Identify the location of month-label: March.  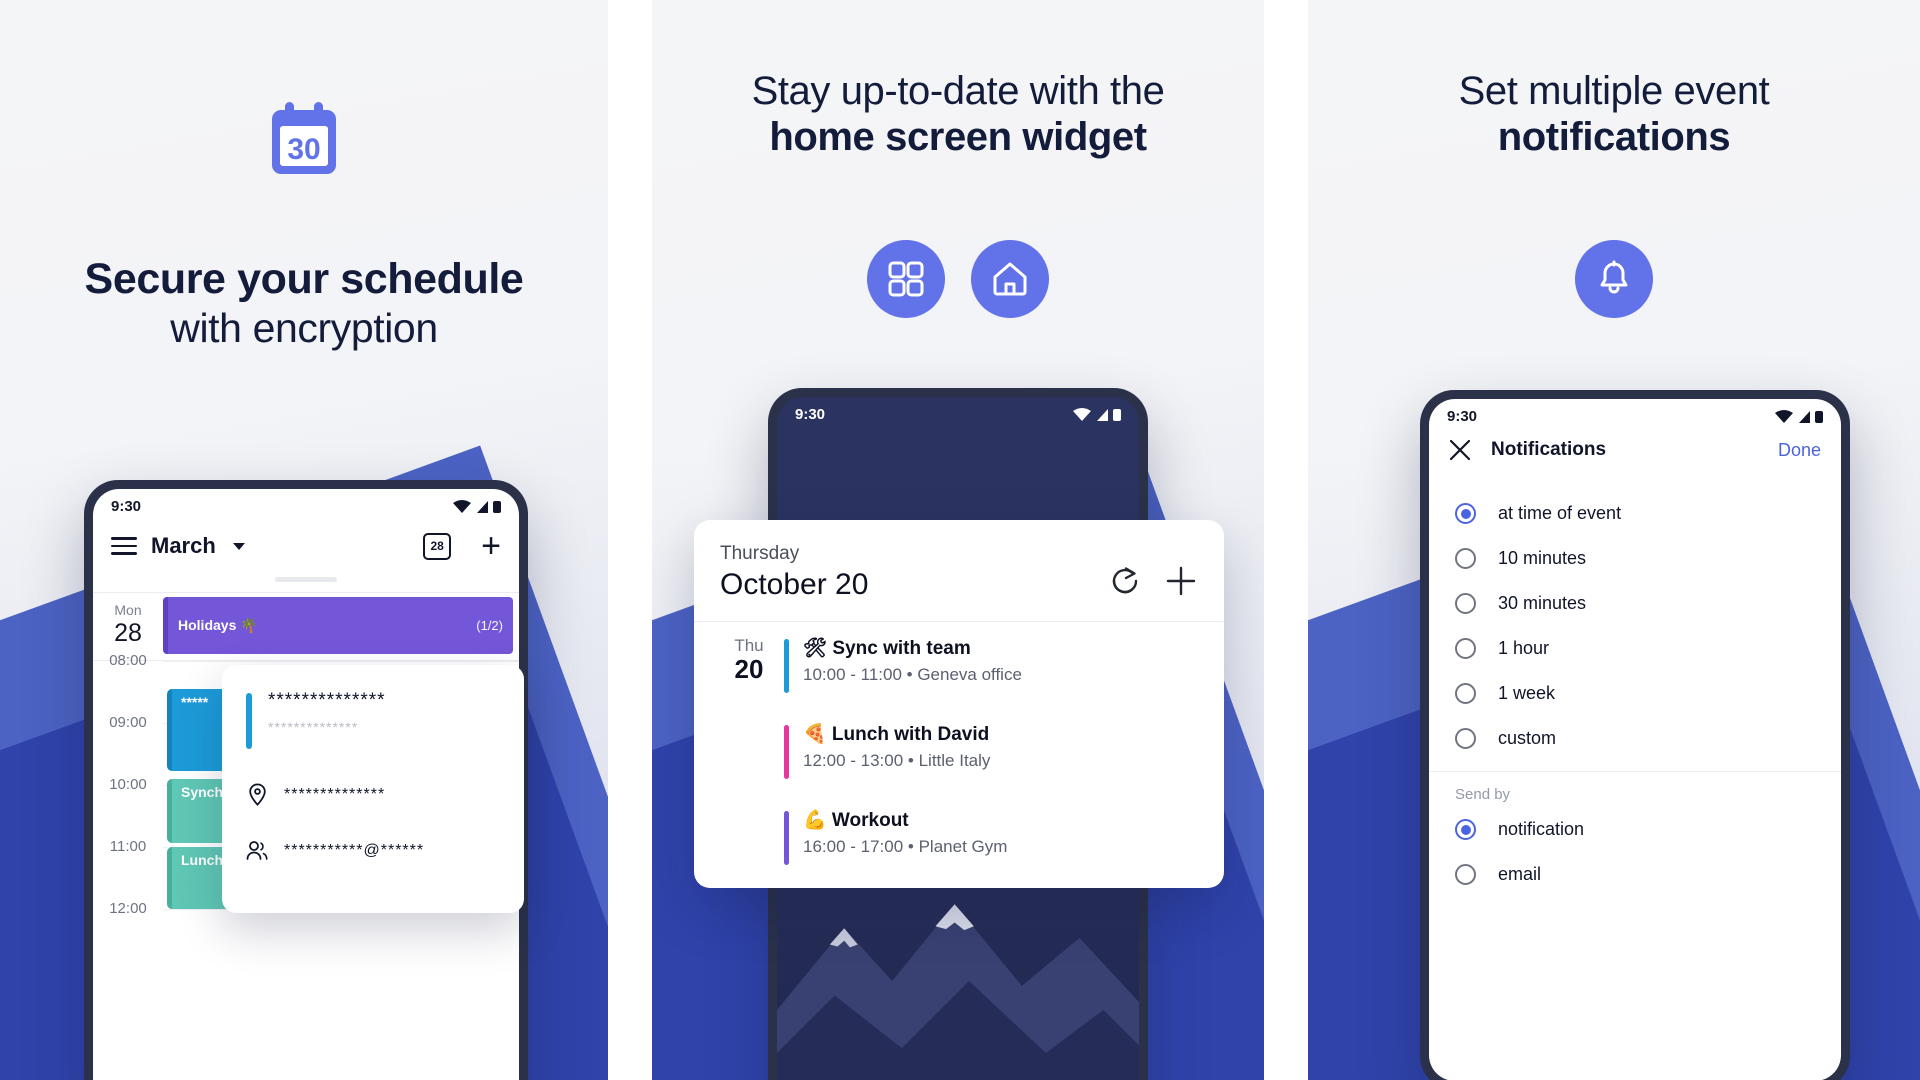
(183, 546).